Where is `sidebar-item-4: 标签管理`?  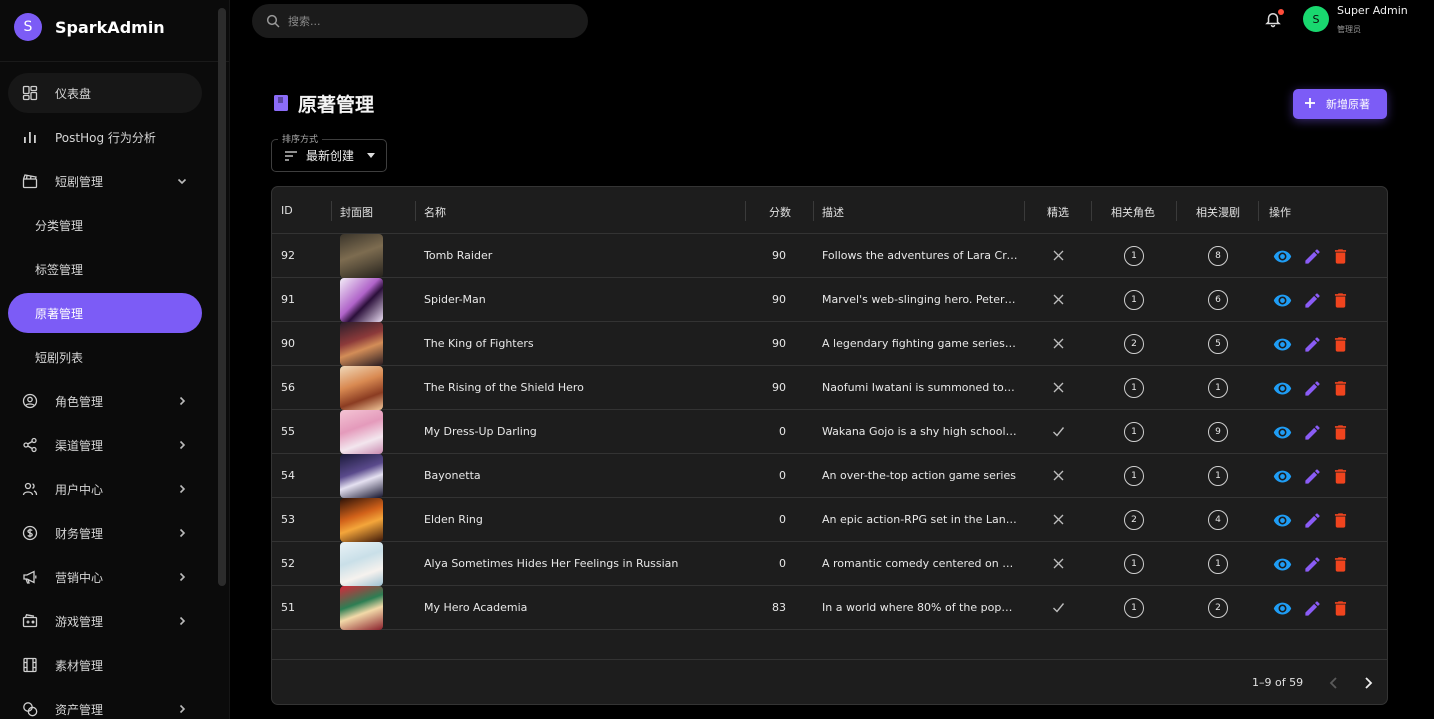 sidebar-item-4: 标签管理 is located at coordinates (105, 269).